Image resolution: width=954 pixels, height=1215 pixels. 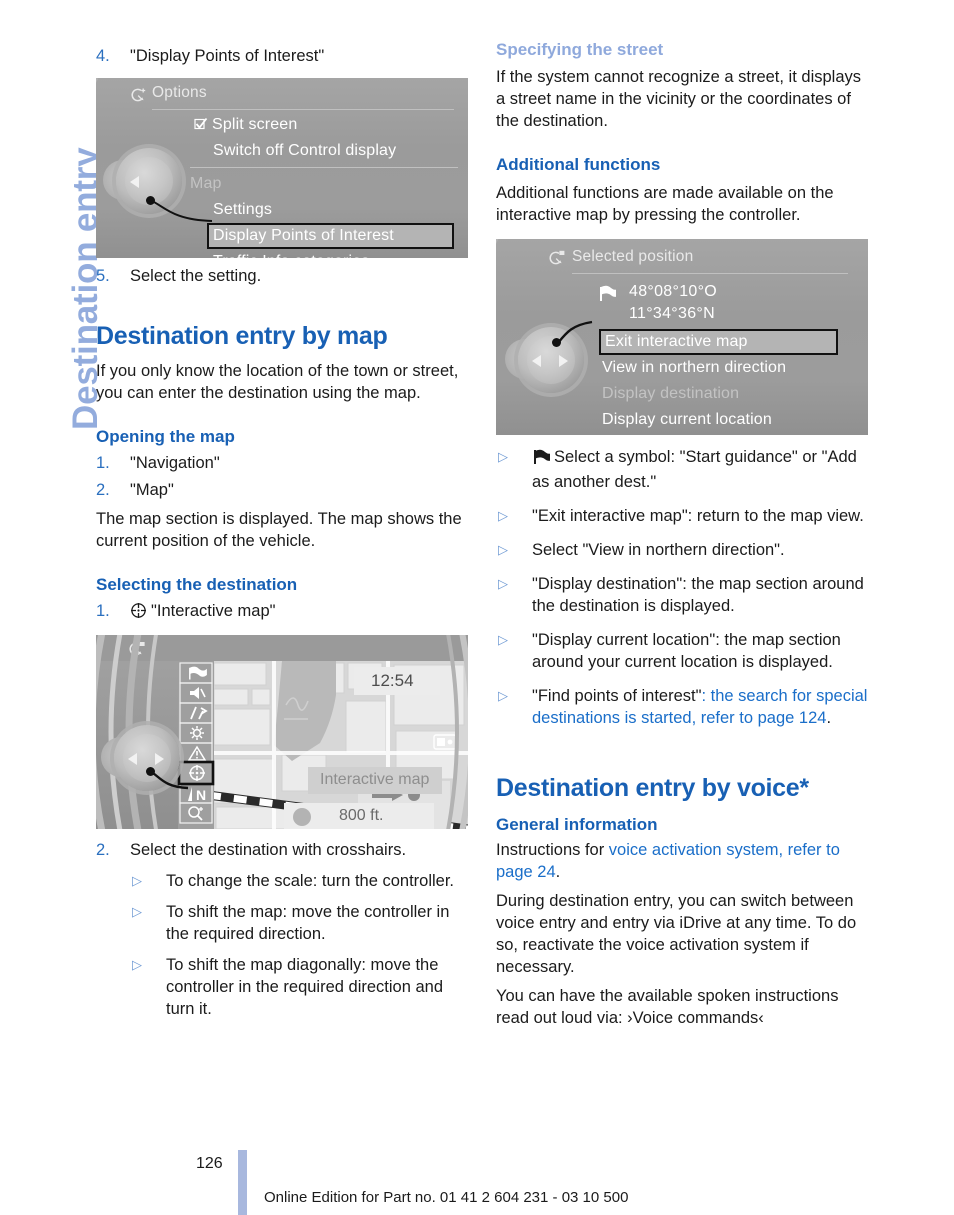 What do you see at coordinates (206, 183) in the screenshot?
I see `menu-group-map: Map` at bounding box center [206, 183].